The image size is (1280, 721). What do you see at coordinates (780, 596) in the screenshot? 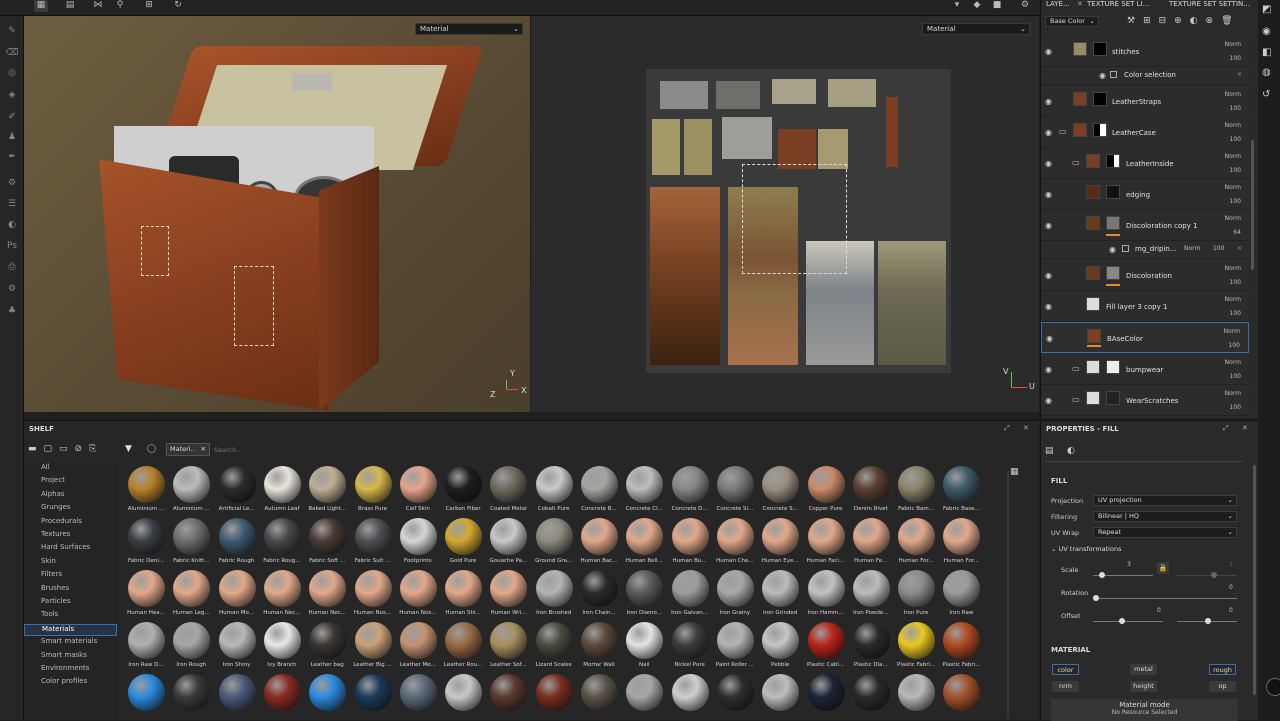
I see `material-thumbnail: Iron Grinded` at bounding box center [780, 596].